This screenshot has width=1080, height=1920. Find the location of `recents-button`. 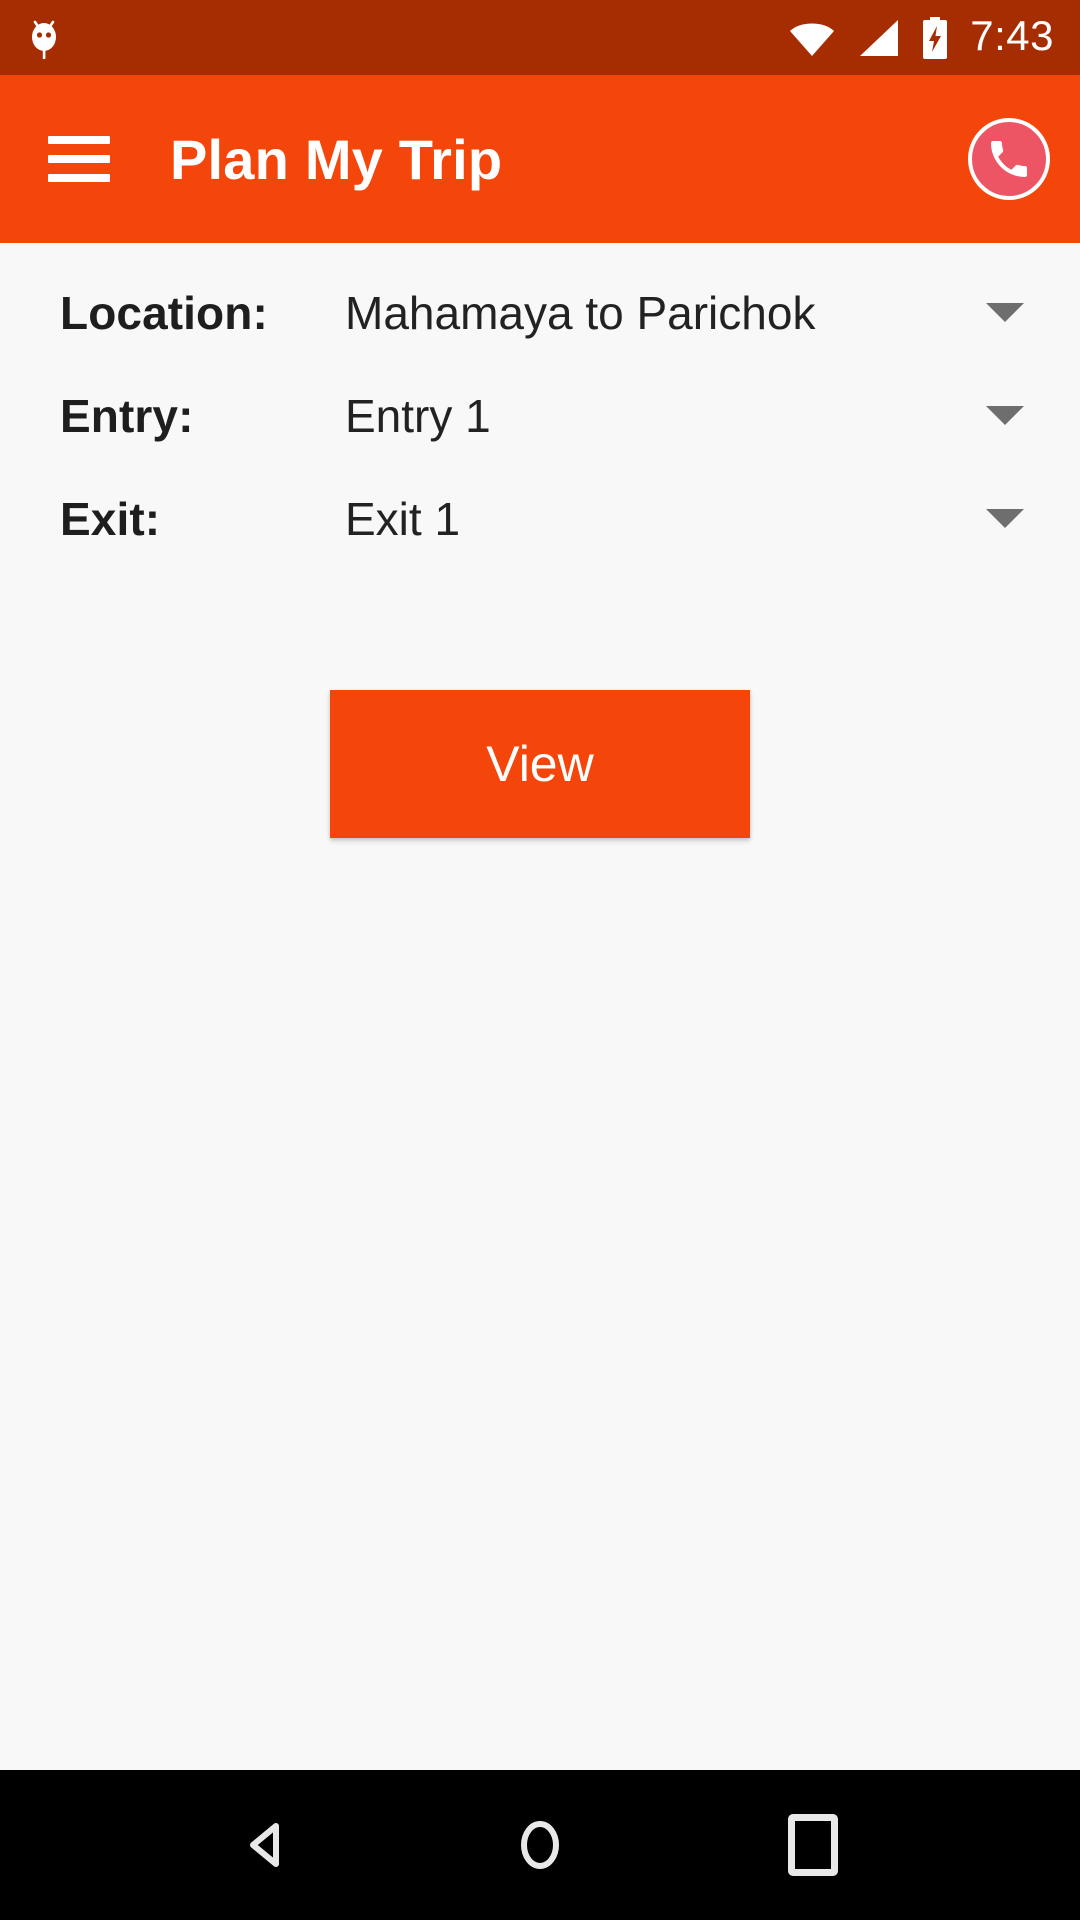

recents-button is located at coordinates (813, 1845).